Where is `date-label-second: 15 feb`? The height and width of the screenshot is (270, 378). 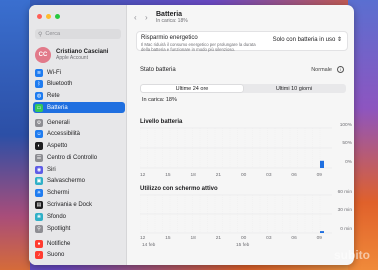
date-label-second: 15 feb is located at coordinates (243, 245).